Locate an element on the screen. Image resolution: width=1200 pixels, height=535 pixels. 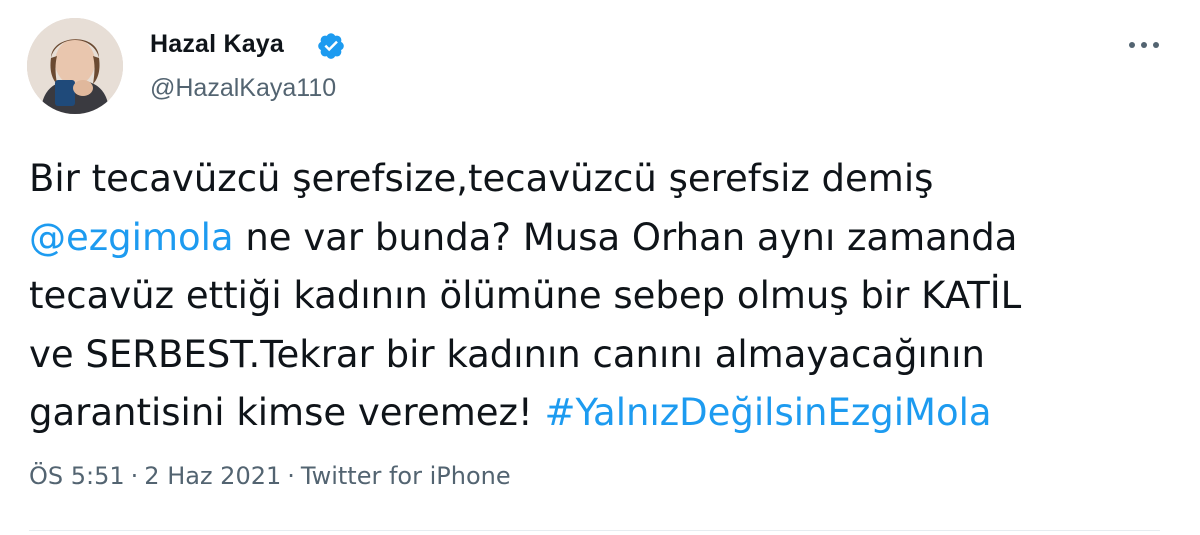
more-options-icon is located at coordinates (1144, 45).